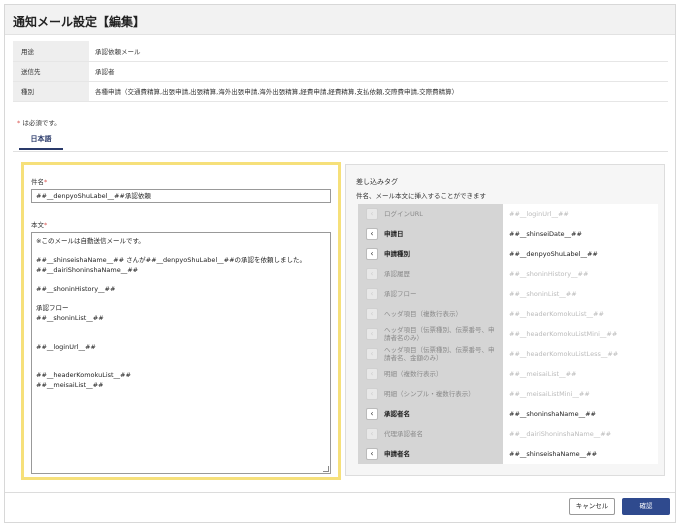 Image resolution: width=681 pixels, height=531 pixels. Describe the element at coordinates (394, 234) in the screenshot. I see `tag-label-text: 申請日` at that location.